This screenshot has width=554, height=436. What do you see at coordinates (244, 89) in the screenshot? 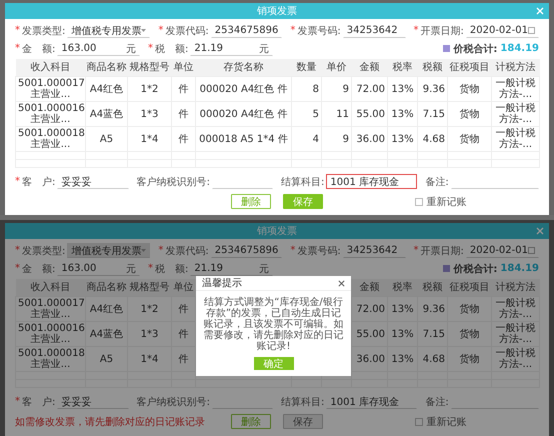
I see `table-cell: 000020 A4红色 件` at bounding box center [244, 89].